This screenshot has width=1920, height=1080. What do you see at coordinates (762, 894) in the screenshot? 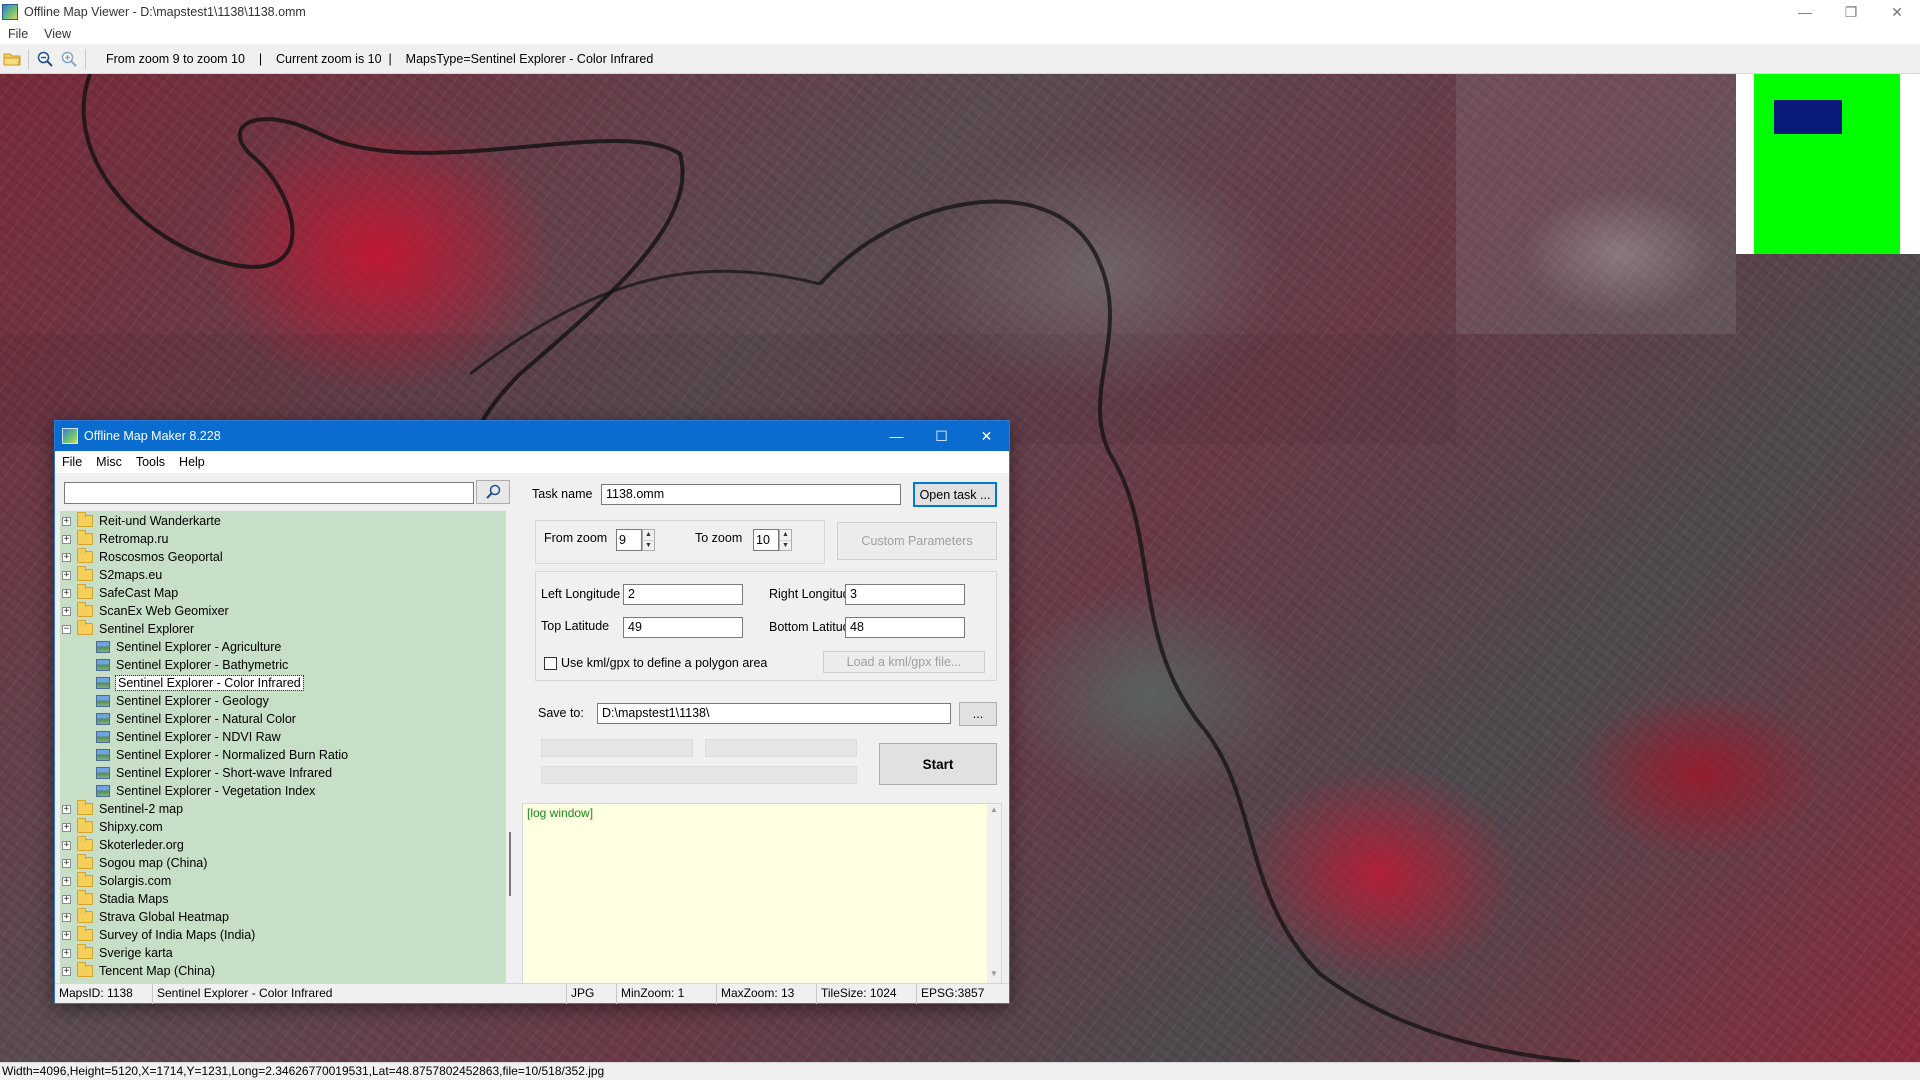
I see `log-window: [log window] ▲ ▼` at bounding box center [762, 894].